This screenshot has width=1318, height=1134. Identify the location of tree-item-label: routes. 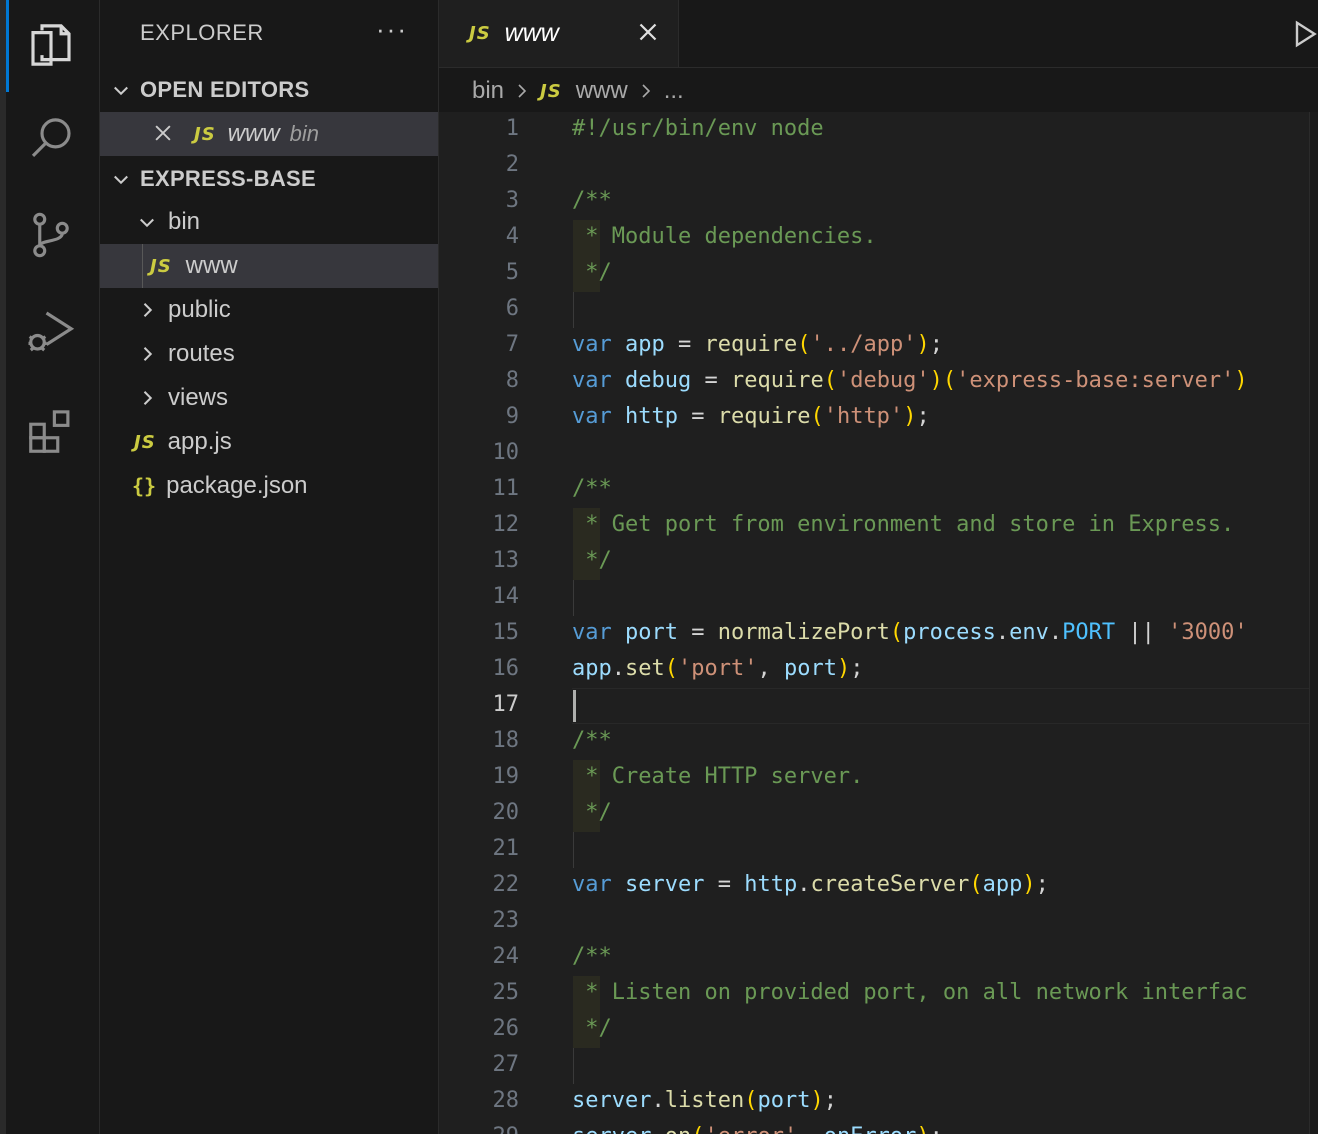
(201, 353).